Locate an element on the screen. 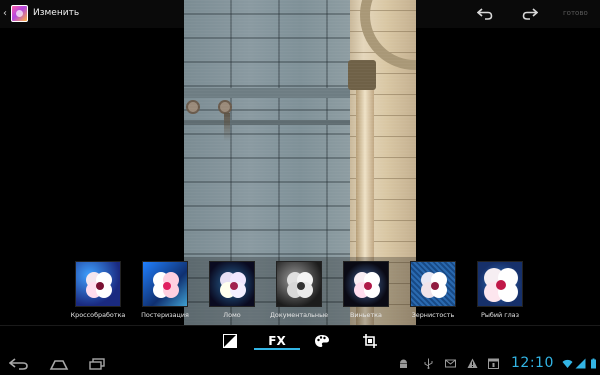 The height and width of the screenshot is (375, 600). debug-android-icon is located at coordinates (403, 363).